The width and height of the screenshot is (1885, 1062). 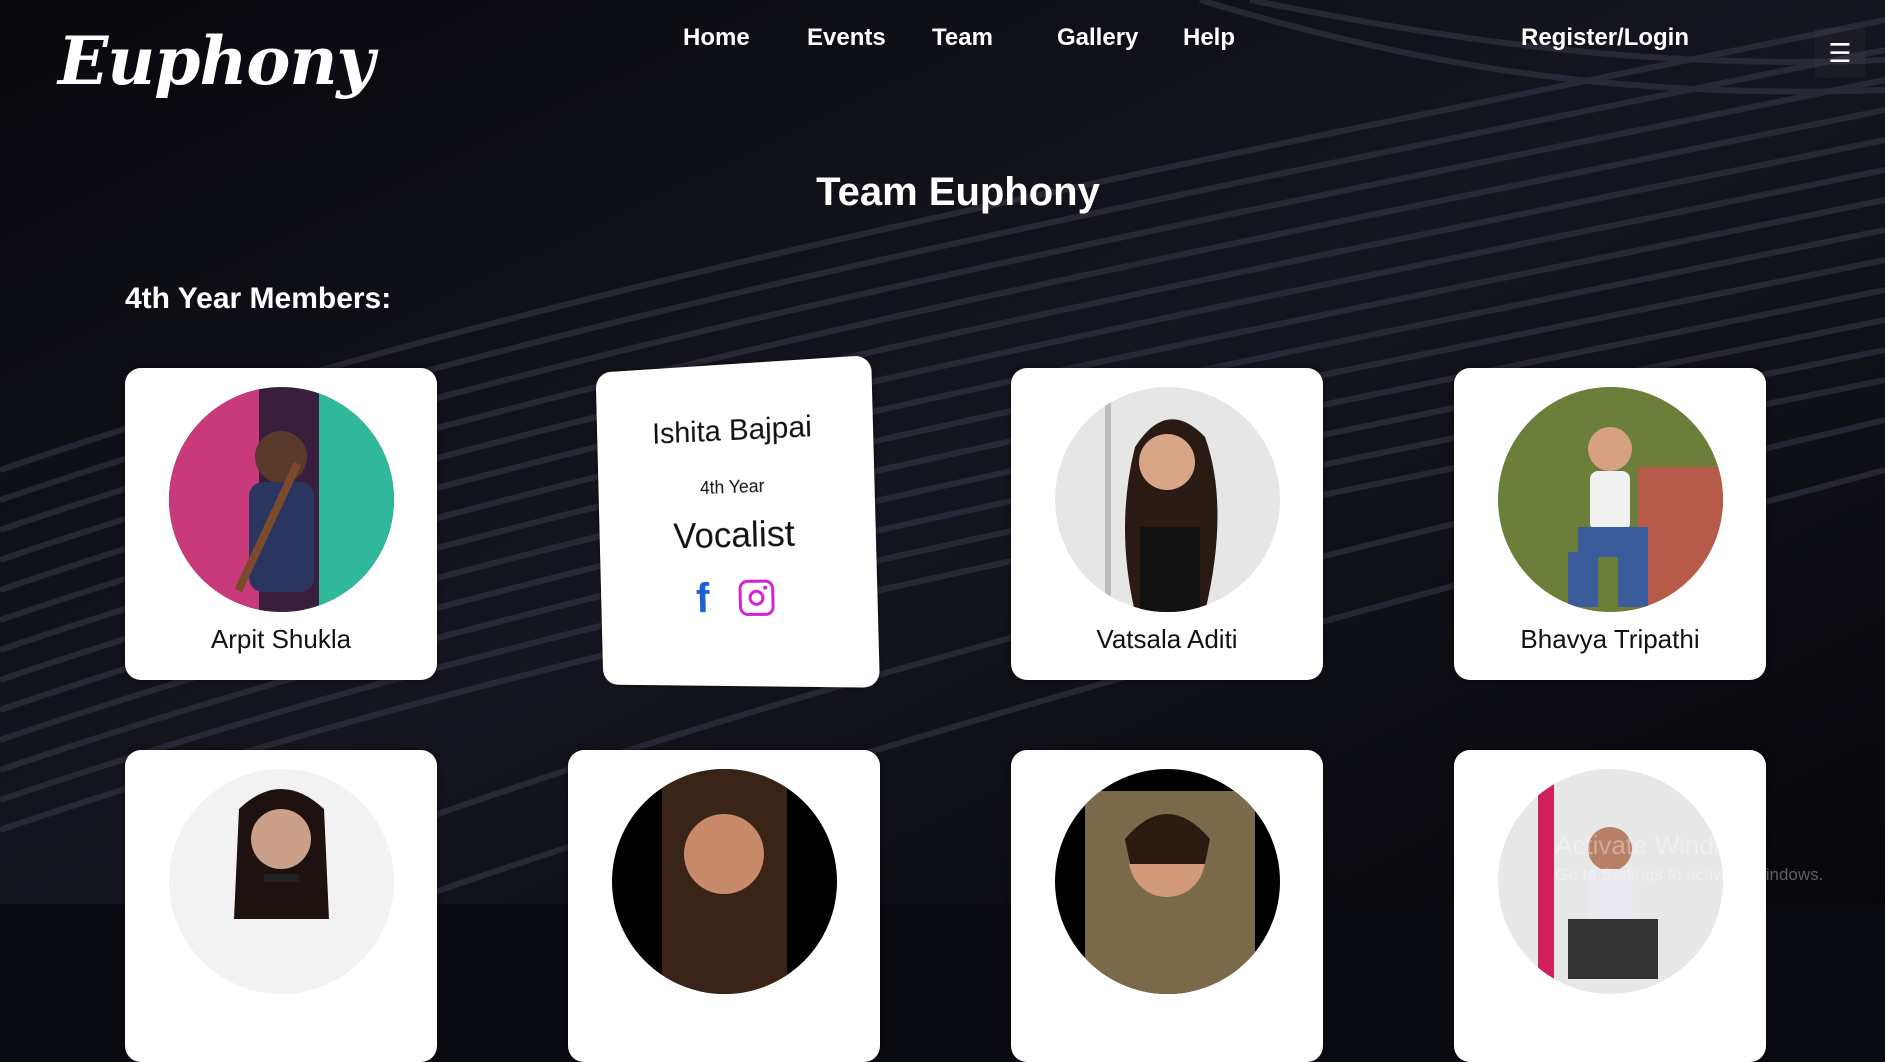 What do you see at coordinates (962, 38) in the screenshot?
I see `nav-team-link: Team` at bounding box center [962, 38].